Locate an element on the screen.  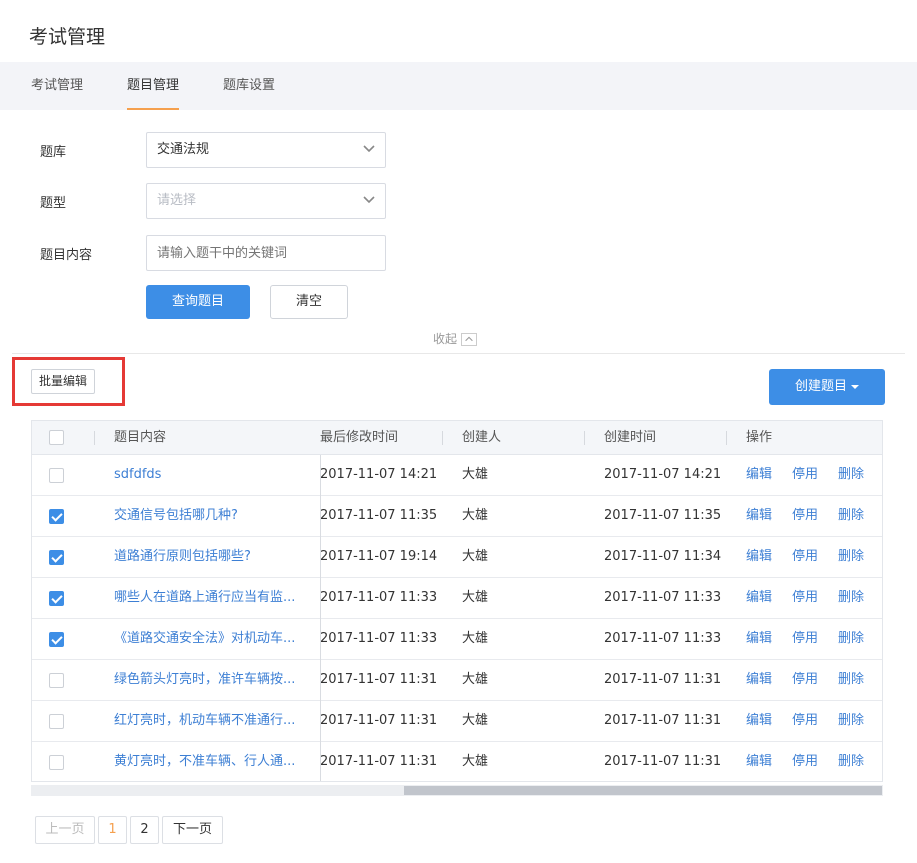
divider is located at coordinates (458, 353).